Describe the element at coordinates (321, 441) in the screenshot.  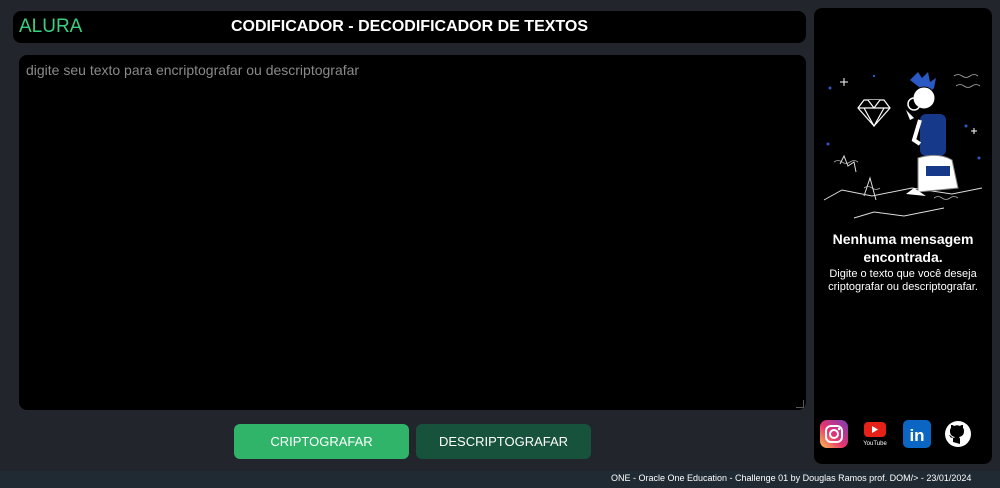
I see `encrypt-button: CRIPTOGRAFAR` at that location.